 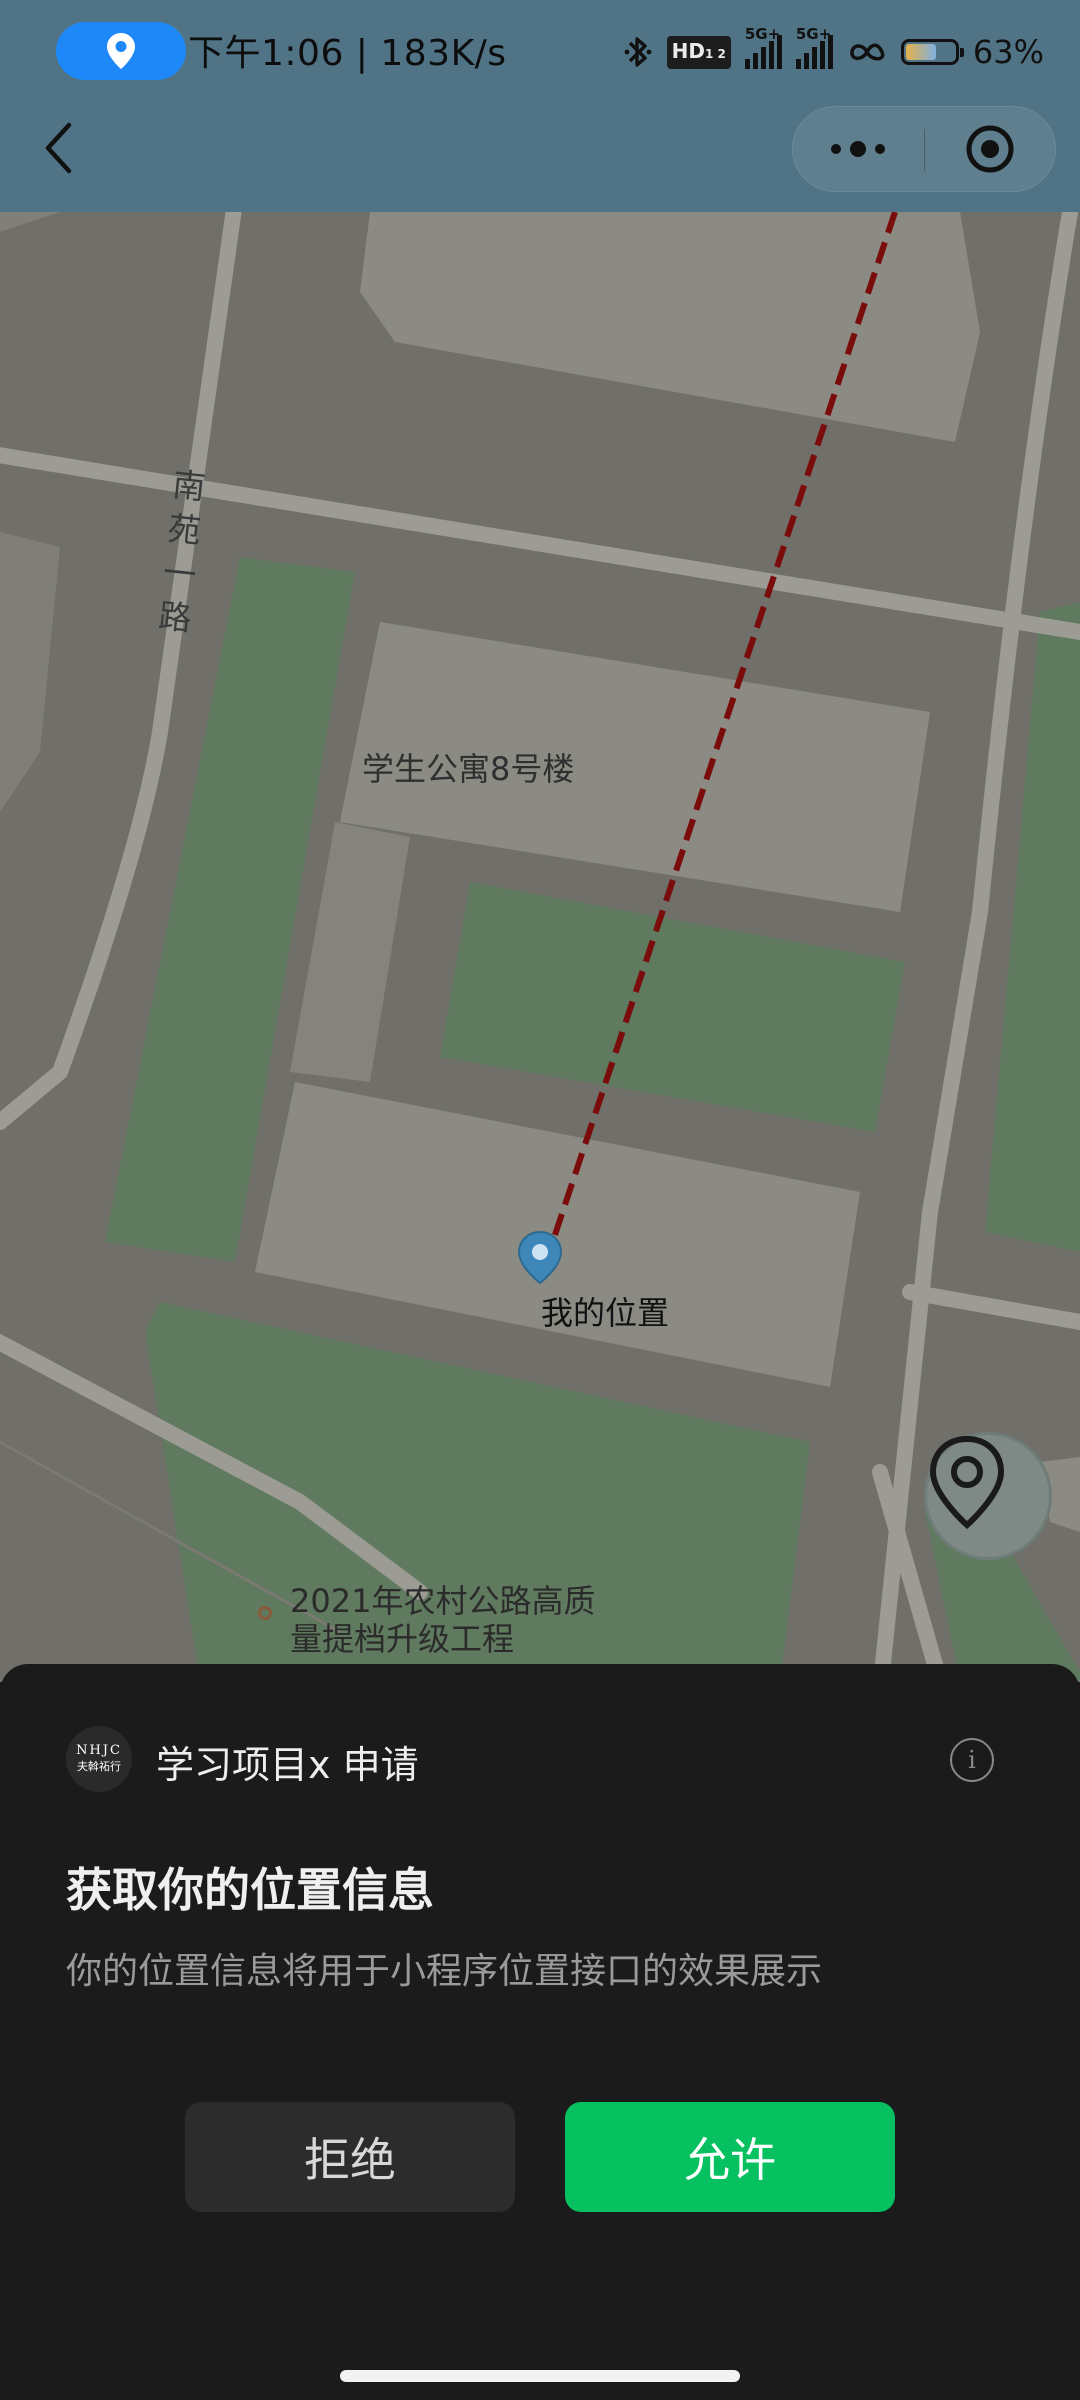 I want to click on battery-icon, so click(x=932, y=52).